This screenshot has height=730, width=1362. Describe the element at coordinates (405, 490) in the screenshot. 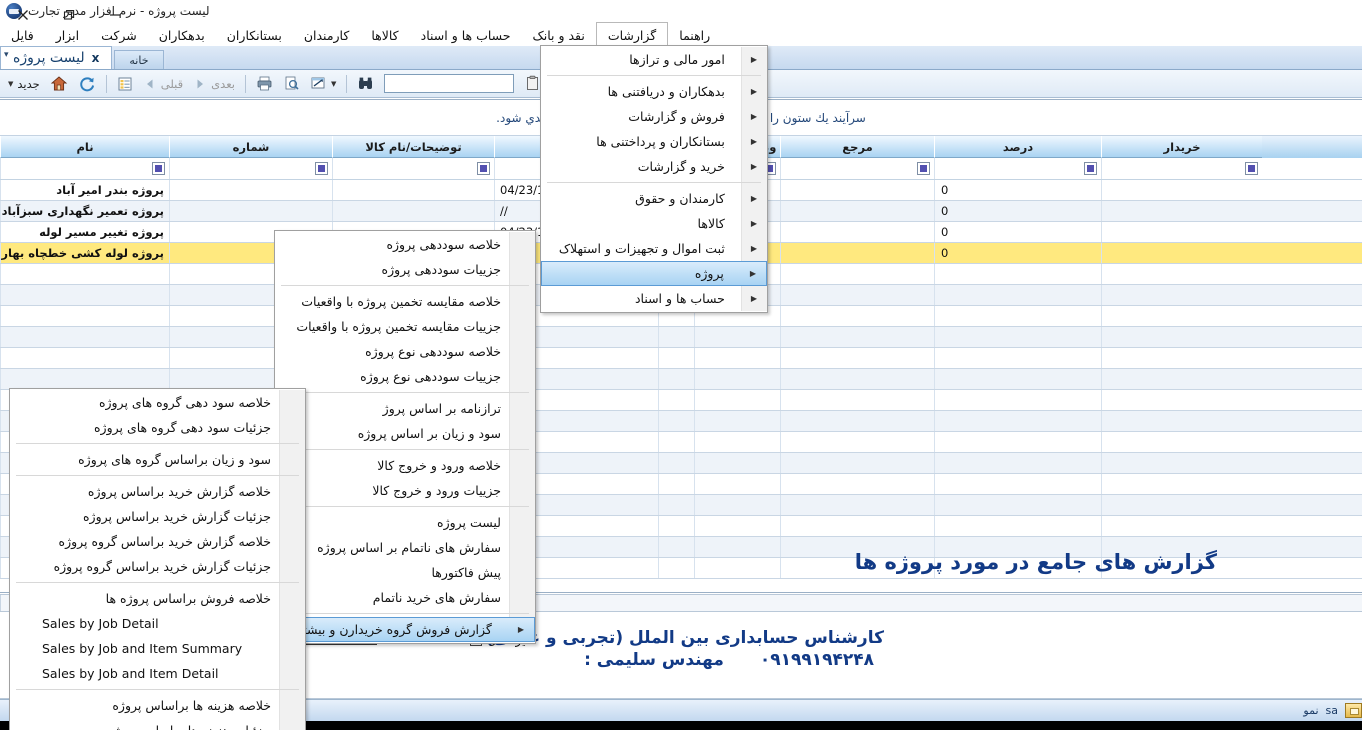

I see `menu-project-item-12: جزییات ورود و خروج کالا` at that location.